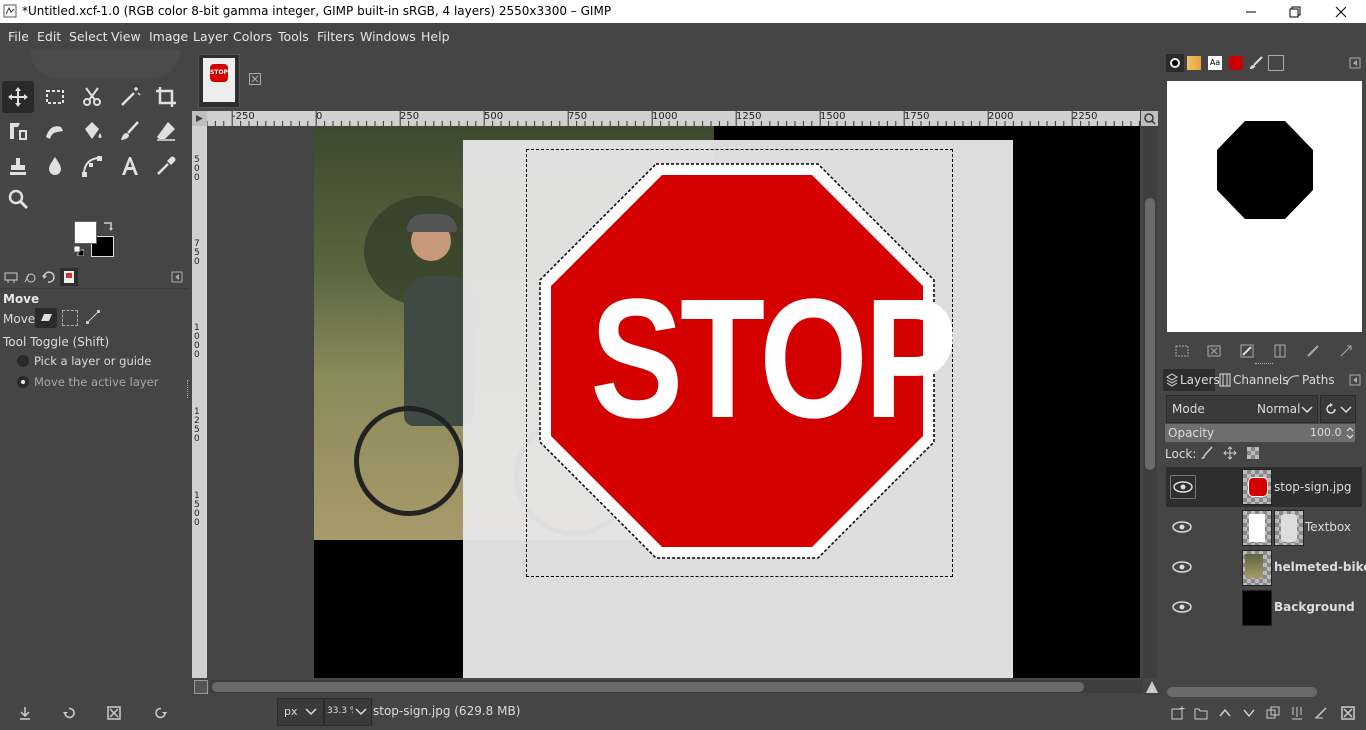 The image size is (1366, 730). Describe the element at coordinates (79, 251) in the screenshot. I see `default-colors-icon` at that location.